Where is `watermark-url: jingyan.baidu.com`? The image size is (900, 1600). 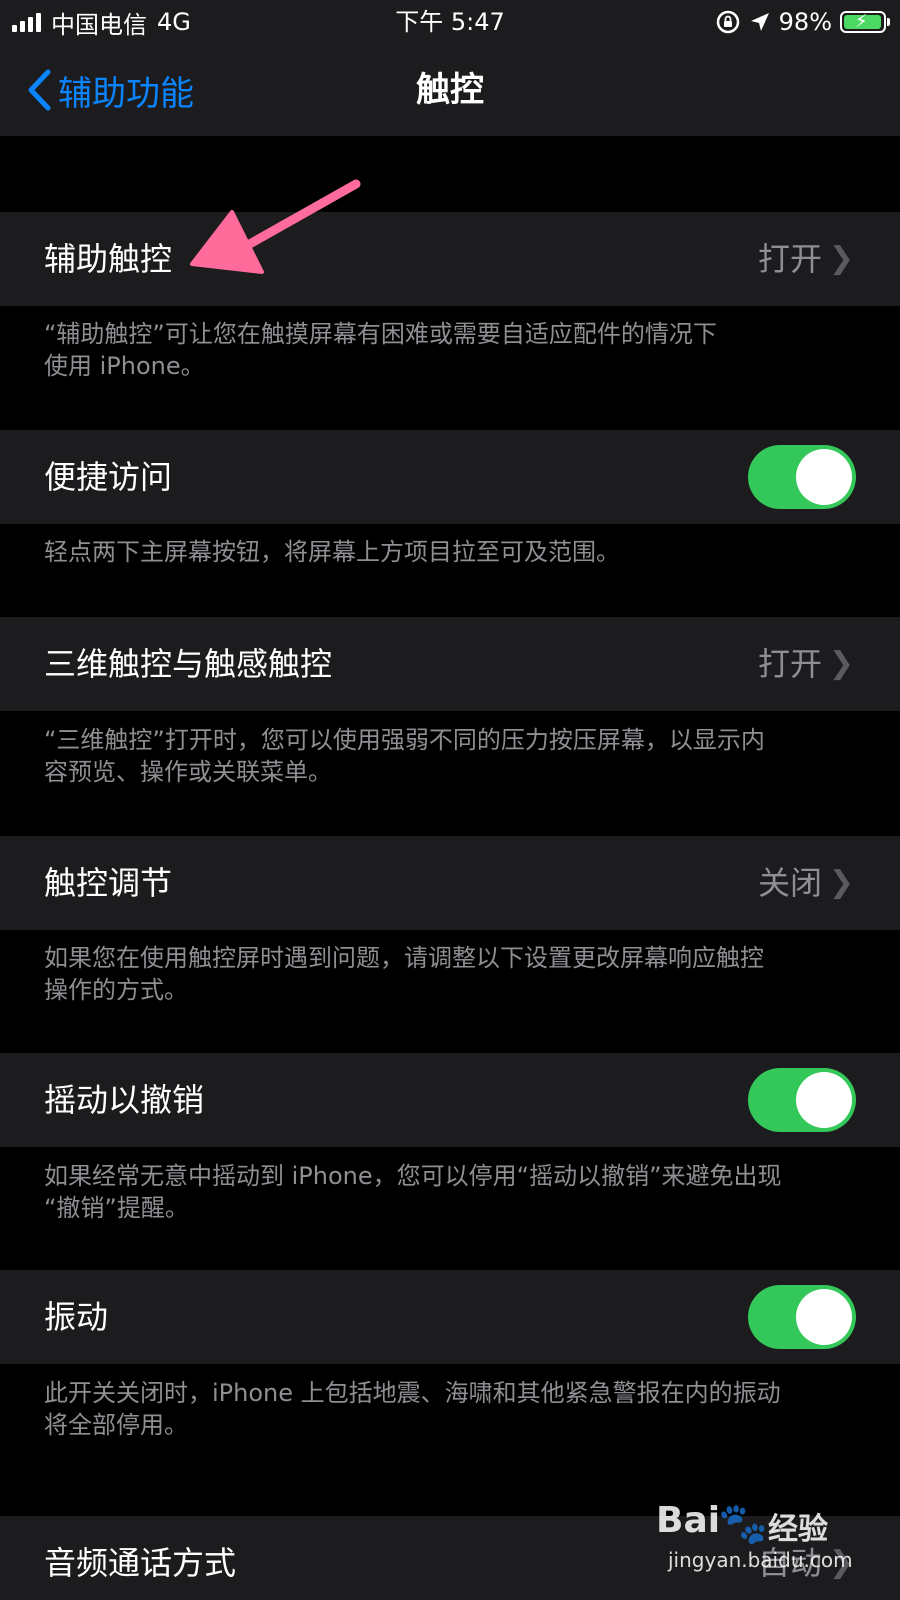
watermark-url: jingyan.baidu.com is located at coordinates (760, 1560).